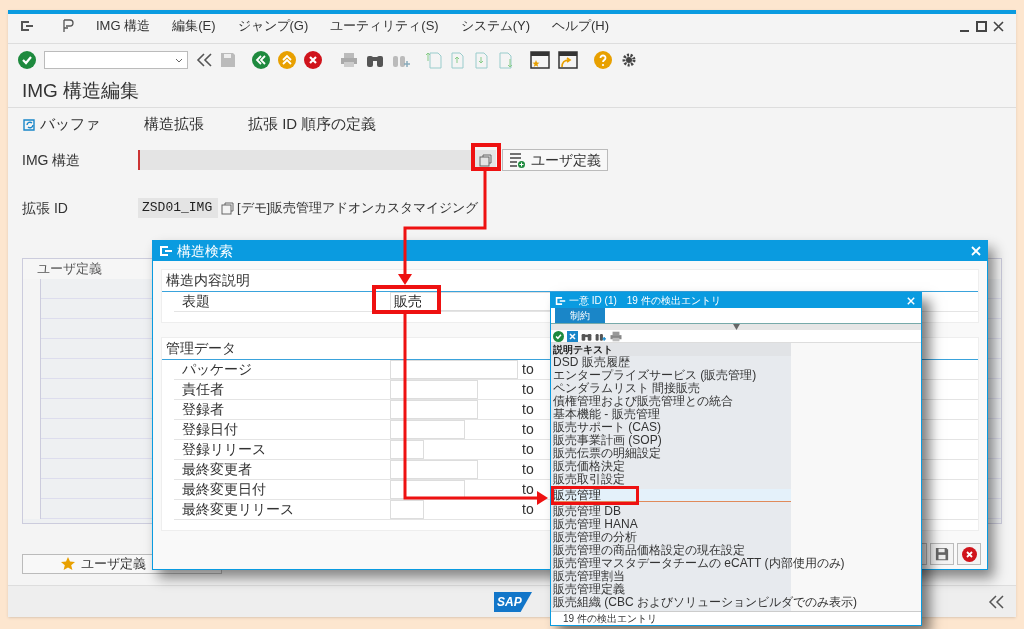  Describe the element at coordinates (178, 208) in the screenshot. I see `value-field: ZSD01_IMG` at that location.